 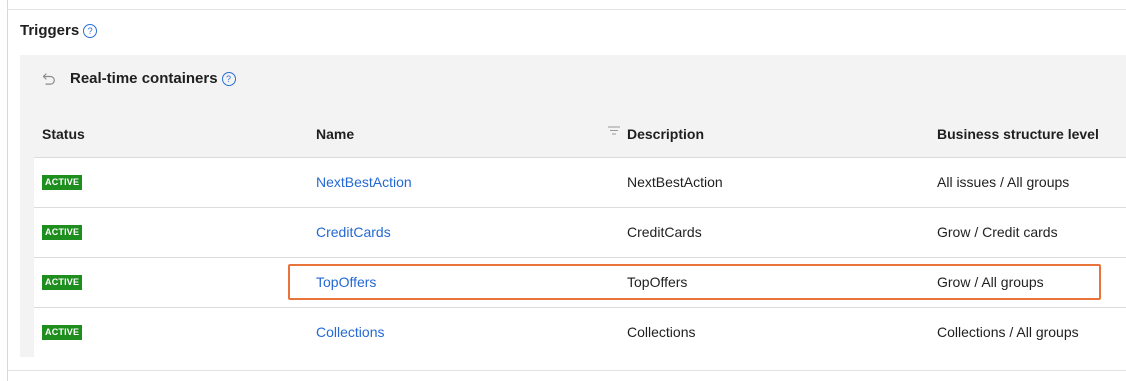 I want to click on container-description: NextBestAction, so click(x=675, y=182).